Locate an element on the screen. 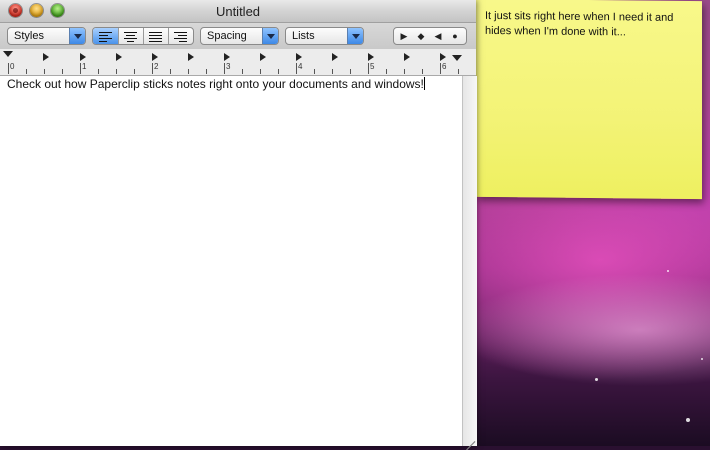 This screenshot has height=450, width=710. left-margin-marker is located at coordinates (8, 54).